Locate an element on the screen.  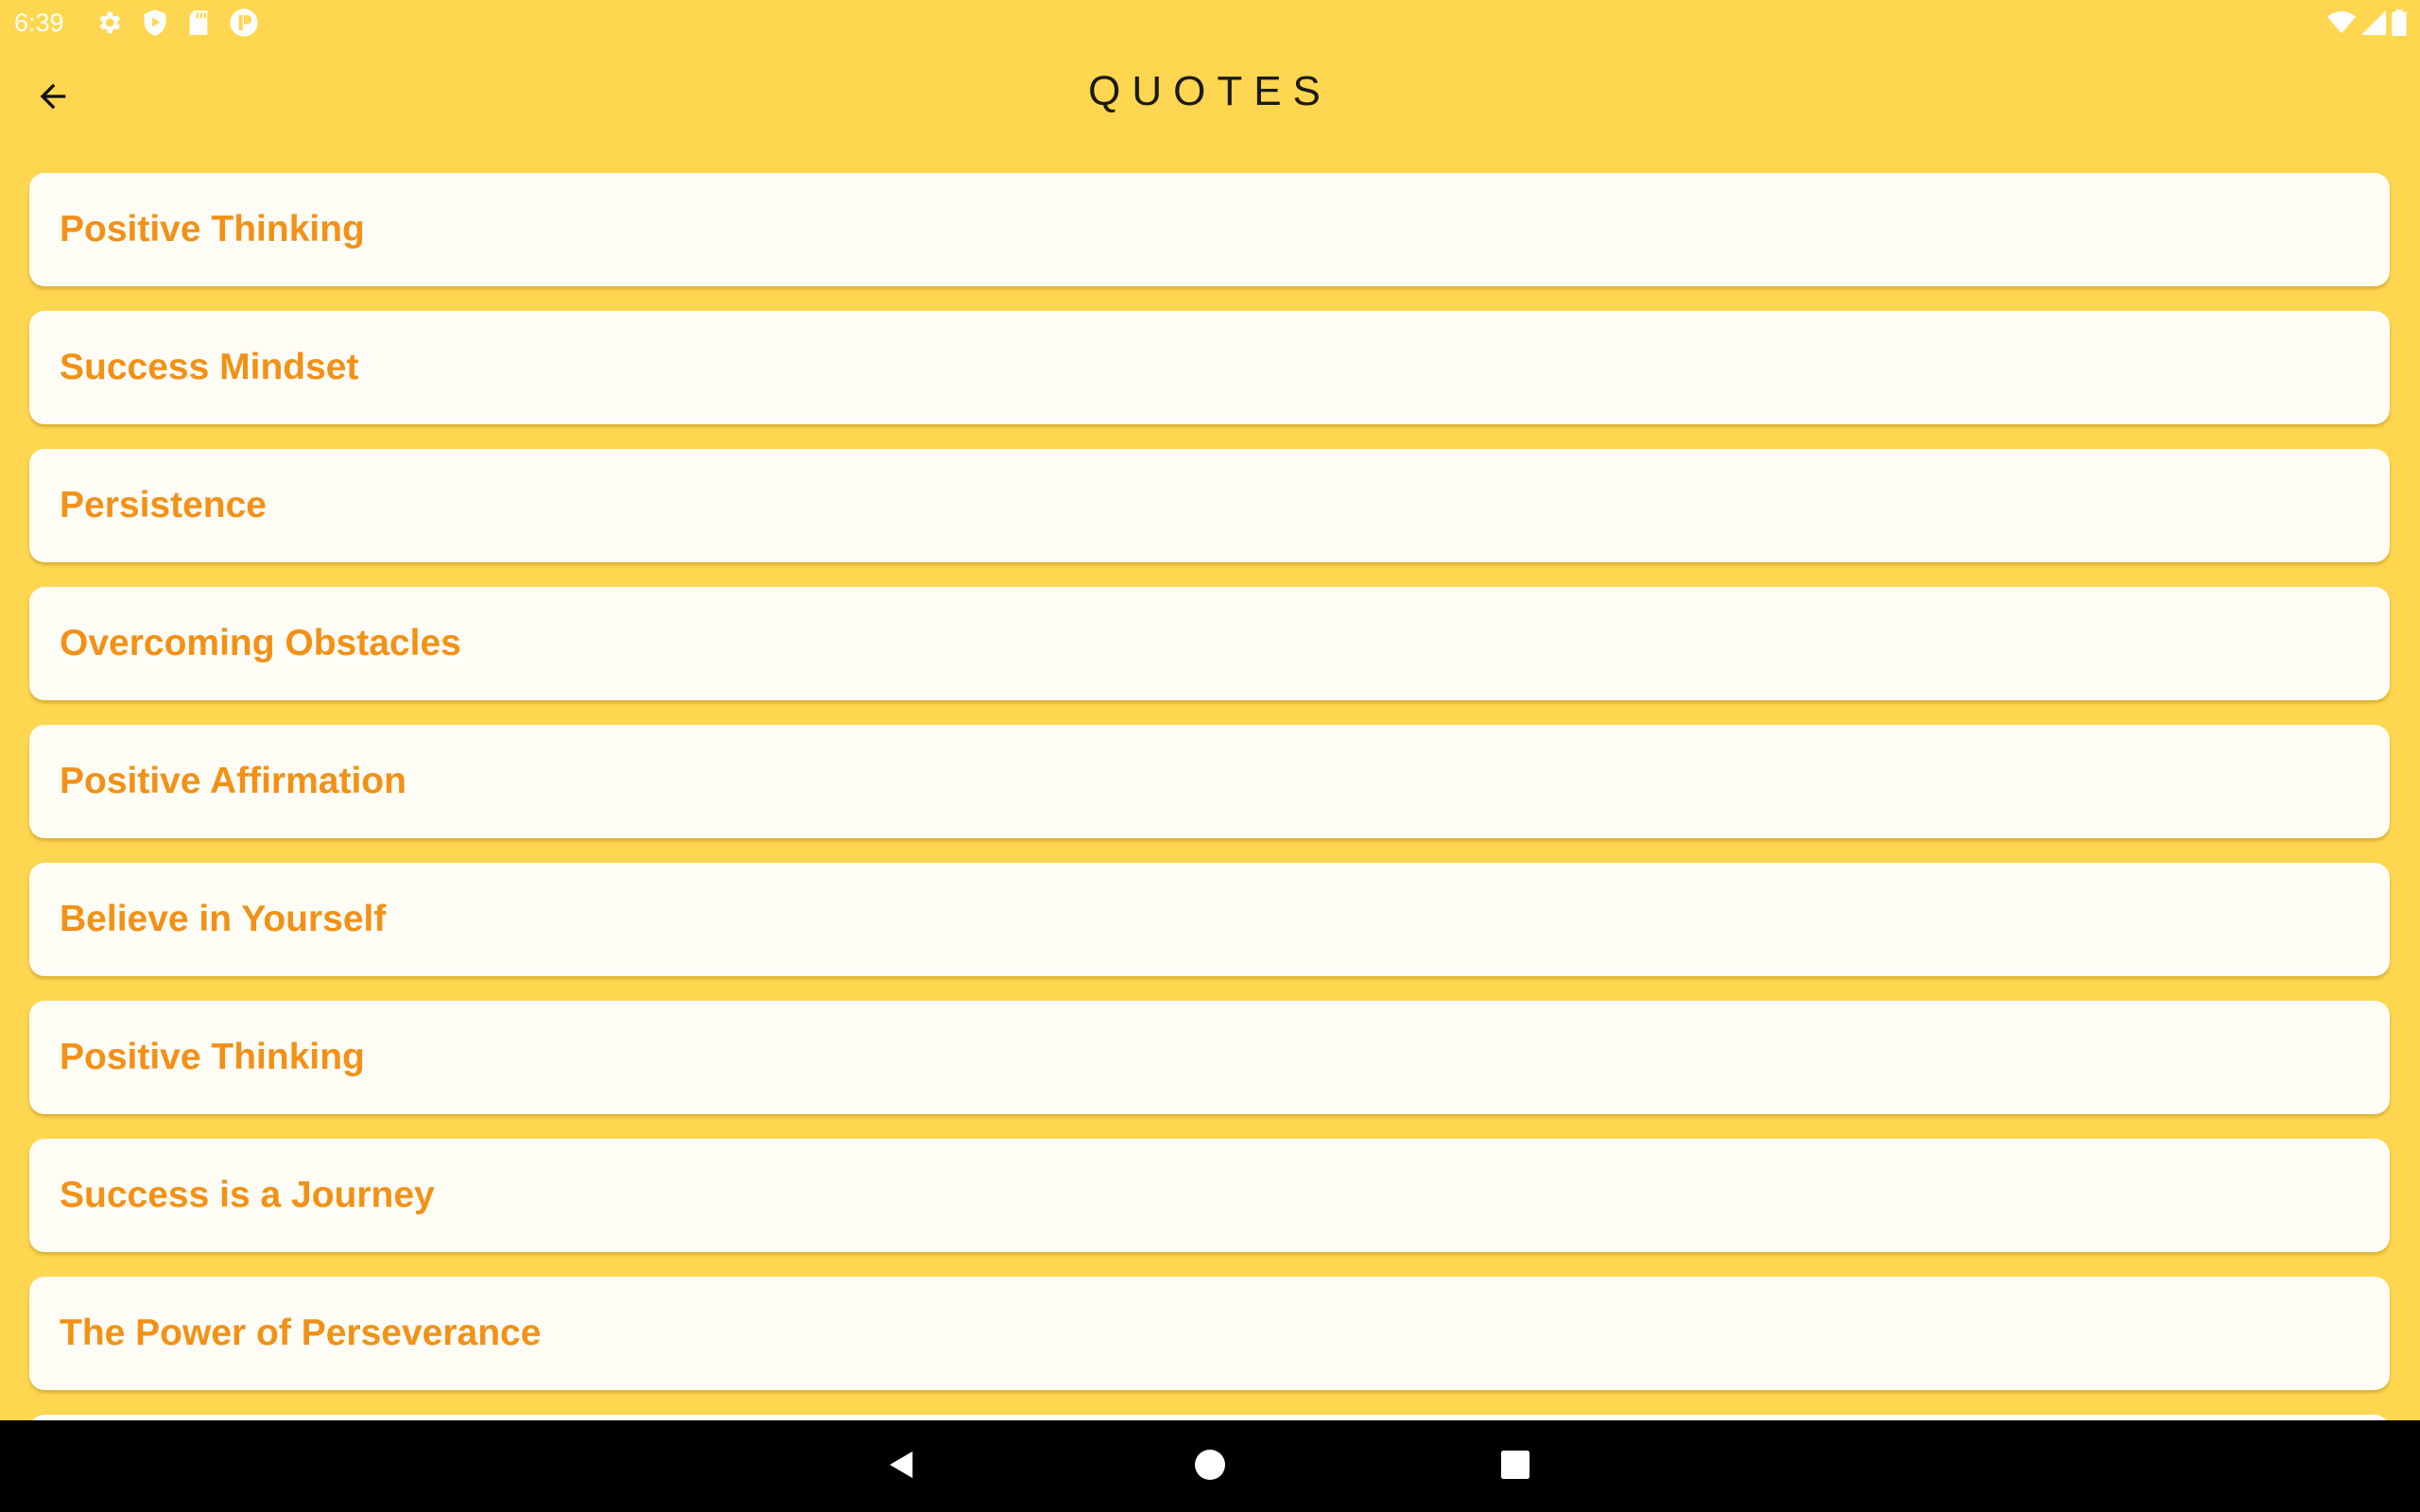
wifi-icon is located at coordinates (2341, 22).